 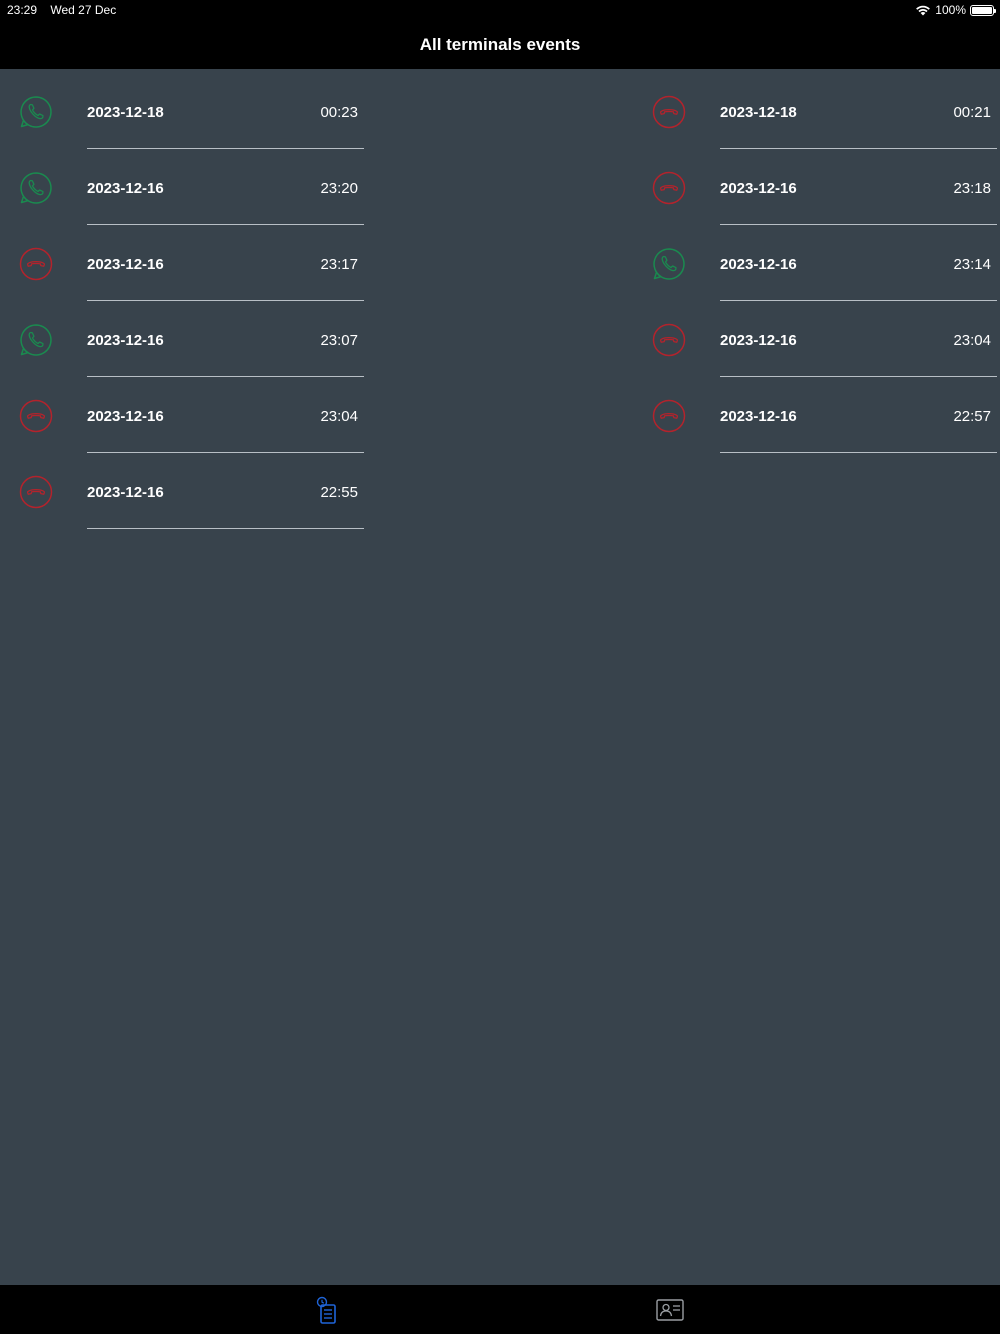 What do you see at coordinates (972, 264) in the screenshot?
I see `event-time: 23:14` at bounding box center [972, 264].